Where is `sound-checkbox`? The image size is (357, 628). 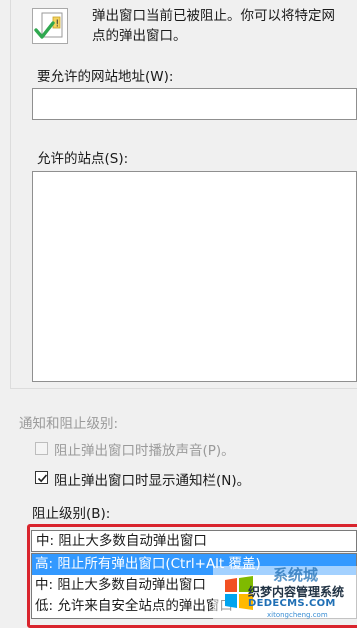
sound-checkbox is located at coordinates (41, 448).